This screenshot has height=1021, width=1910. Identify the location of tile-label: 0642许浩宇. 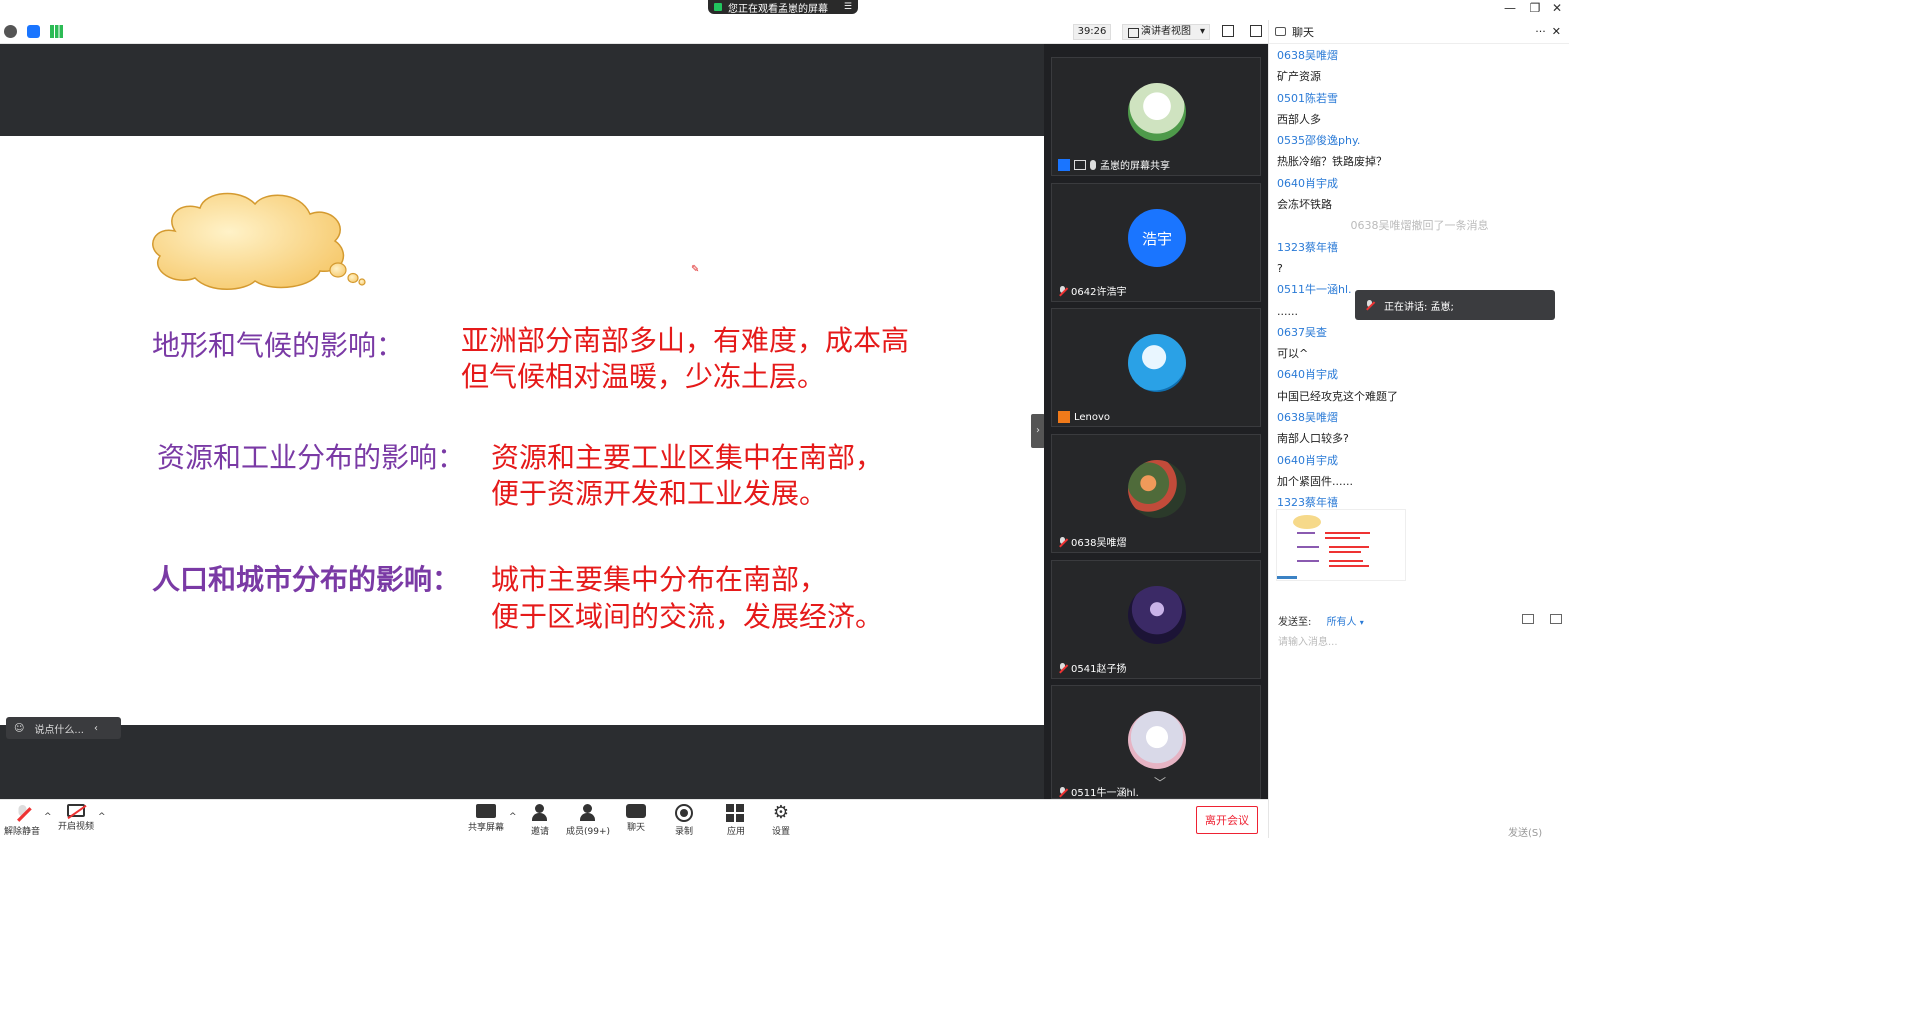
(1092, 290).